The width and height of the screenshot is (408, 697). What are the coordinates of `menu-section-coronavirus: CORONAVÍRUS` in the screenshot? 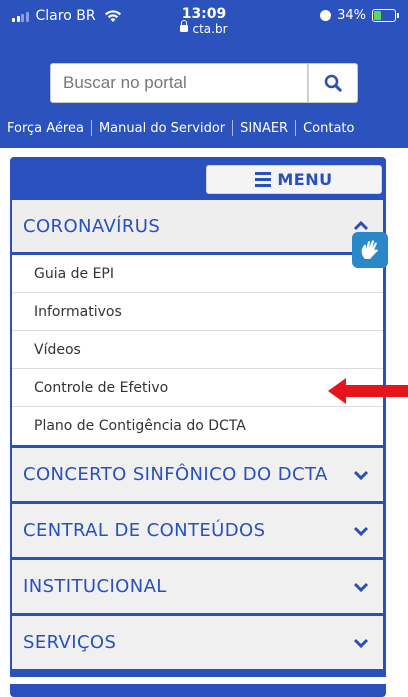 It's located at (197, 227).